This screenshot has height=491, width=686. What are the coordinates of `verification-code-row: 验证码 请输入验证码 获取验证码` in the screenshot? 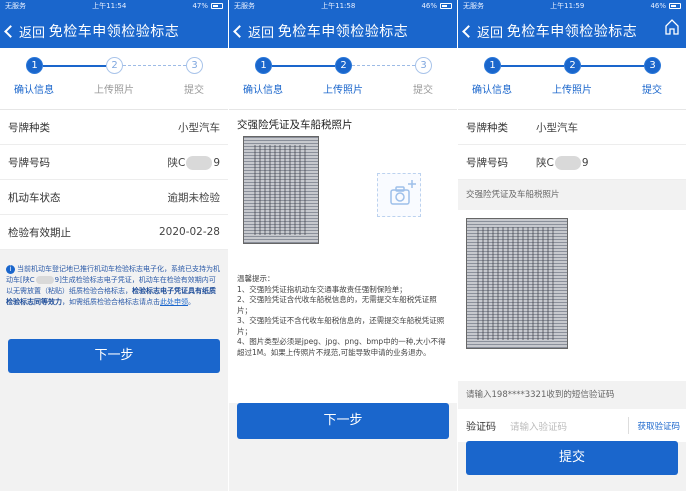 It's located at (572, 425).